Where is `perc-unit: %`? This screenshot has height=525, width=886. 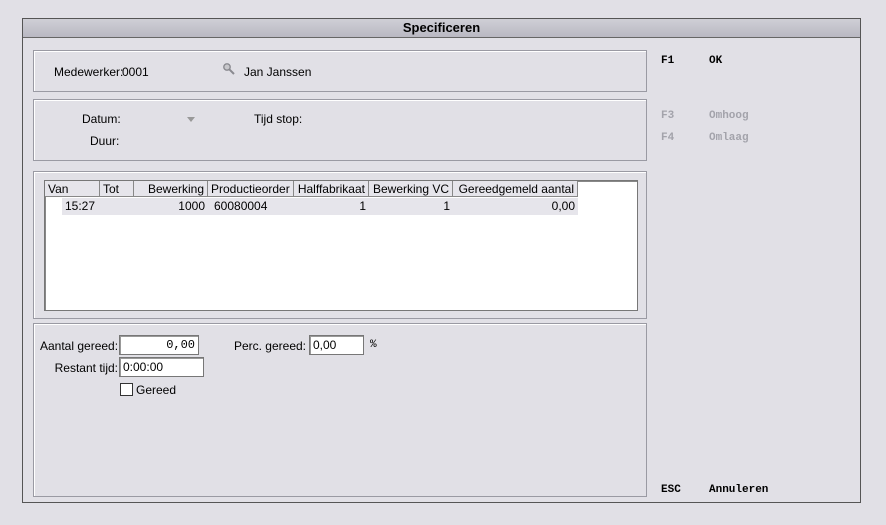
perc-unit: % is located at coordinates (373, 345).